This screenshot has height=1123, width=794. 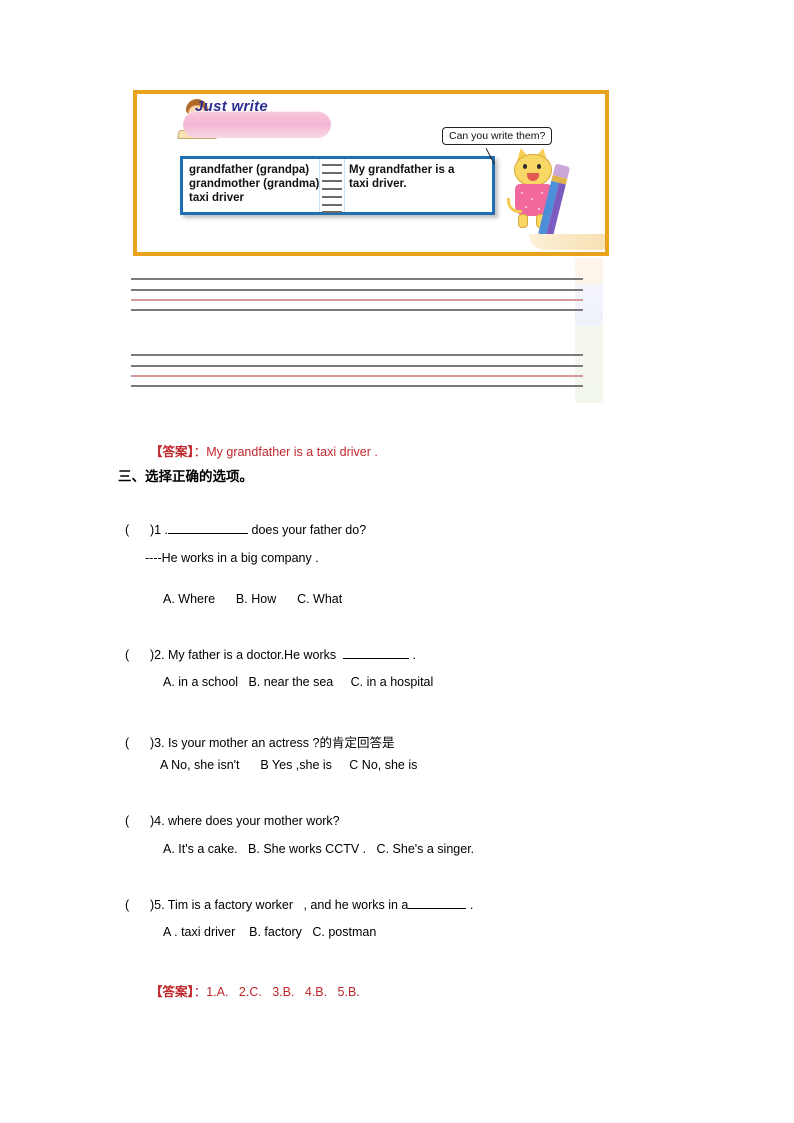 I want to click on question-2: ( )2. My father is a doctor.He works ., so click(x=267, y=648).